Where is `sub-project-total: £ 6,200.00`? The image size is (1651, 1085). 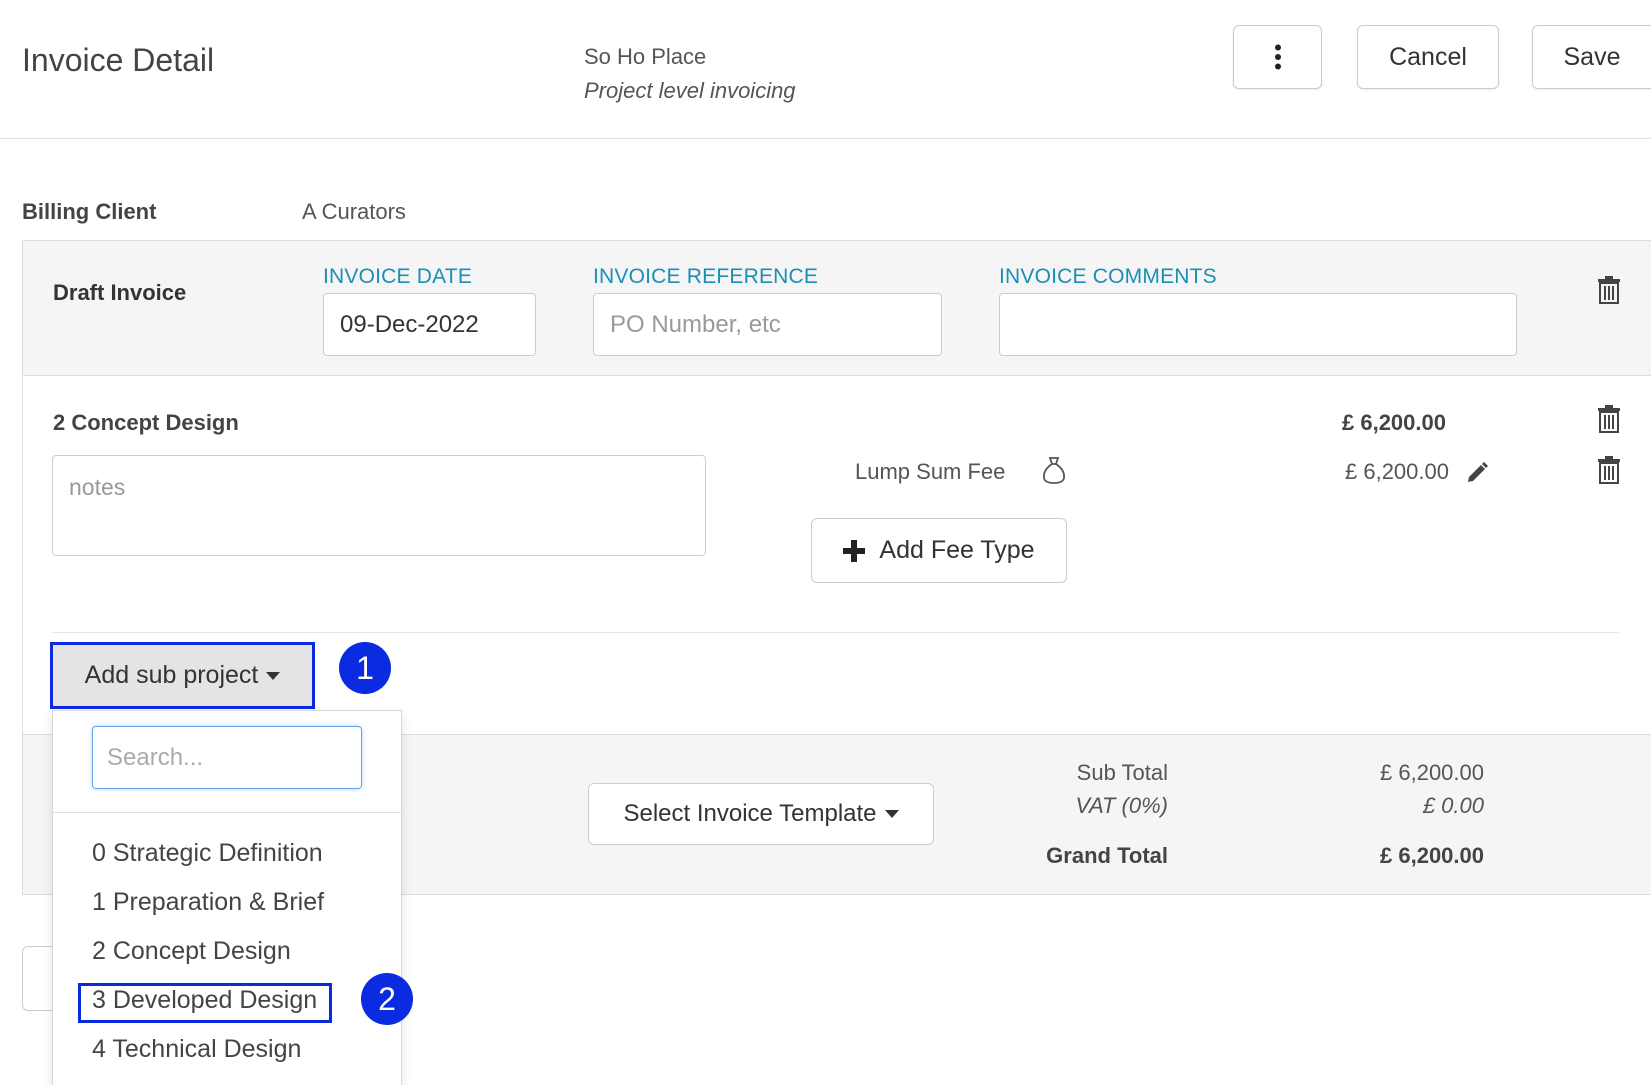 sub-project-total: £ 6,200.00 is located at coordinates (1394, 422).